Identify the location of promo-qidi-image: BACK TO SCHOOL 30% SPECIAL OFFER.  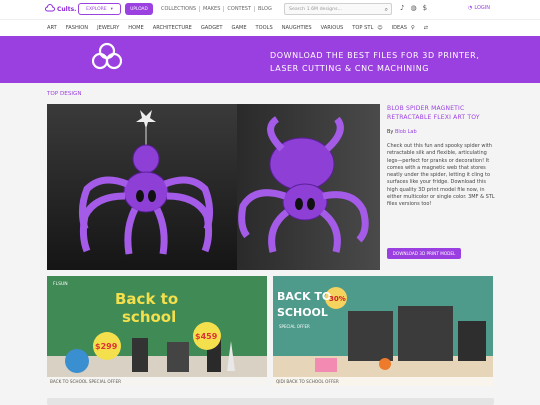
(383, 331).